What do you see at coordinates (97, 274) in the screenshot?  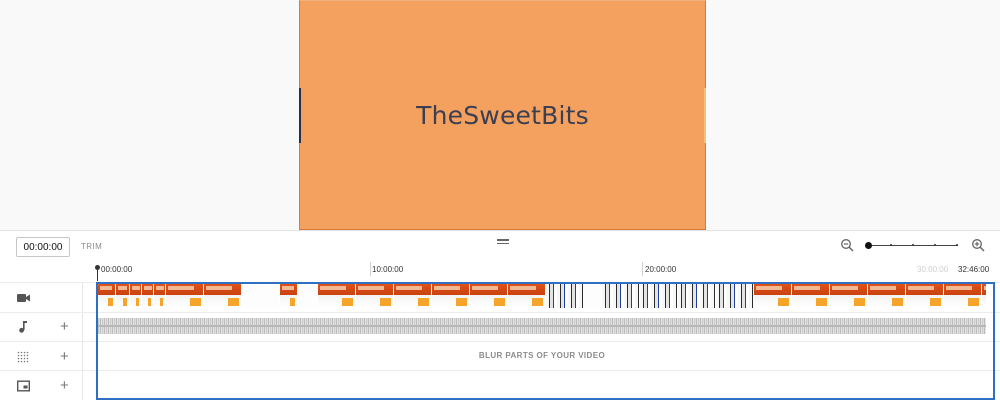 I see `playhead-line` at bounding box center [97, 274].